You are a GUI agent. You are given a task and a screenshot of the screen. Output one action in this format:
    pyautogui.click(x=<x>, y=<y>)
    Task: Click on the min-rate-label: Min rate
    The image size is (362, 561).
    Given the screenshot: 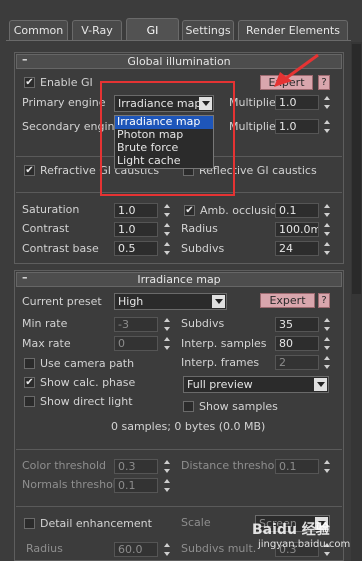 What is the action you would take?
    pyautogui.click(x=45, y=323)
    